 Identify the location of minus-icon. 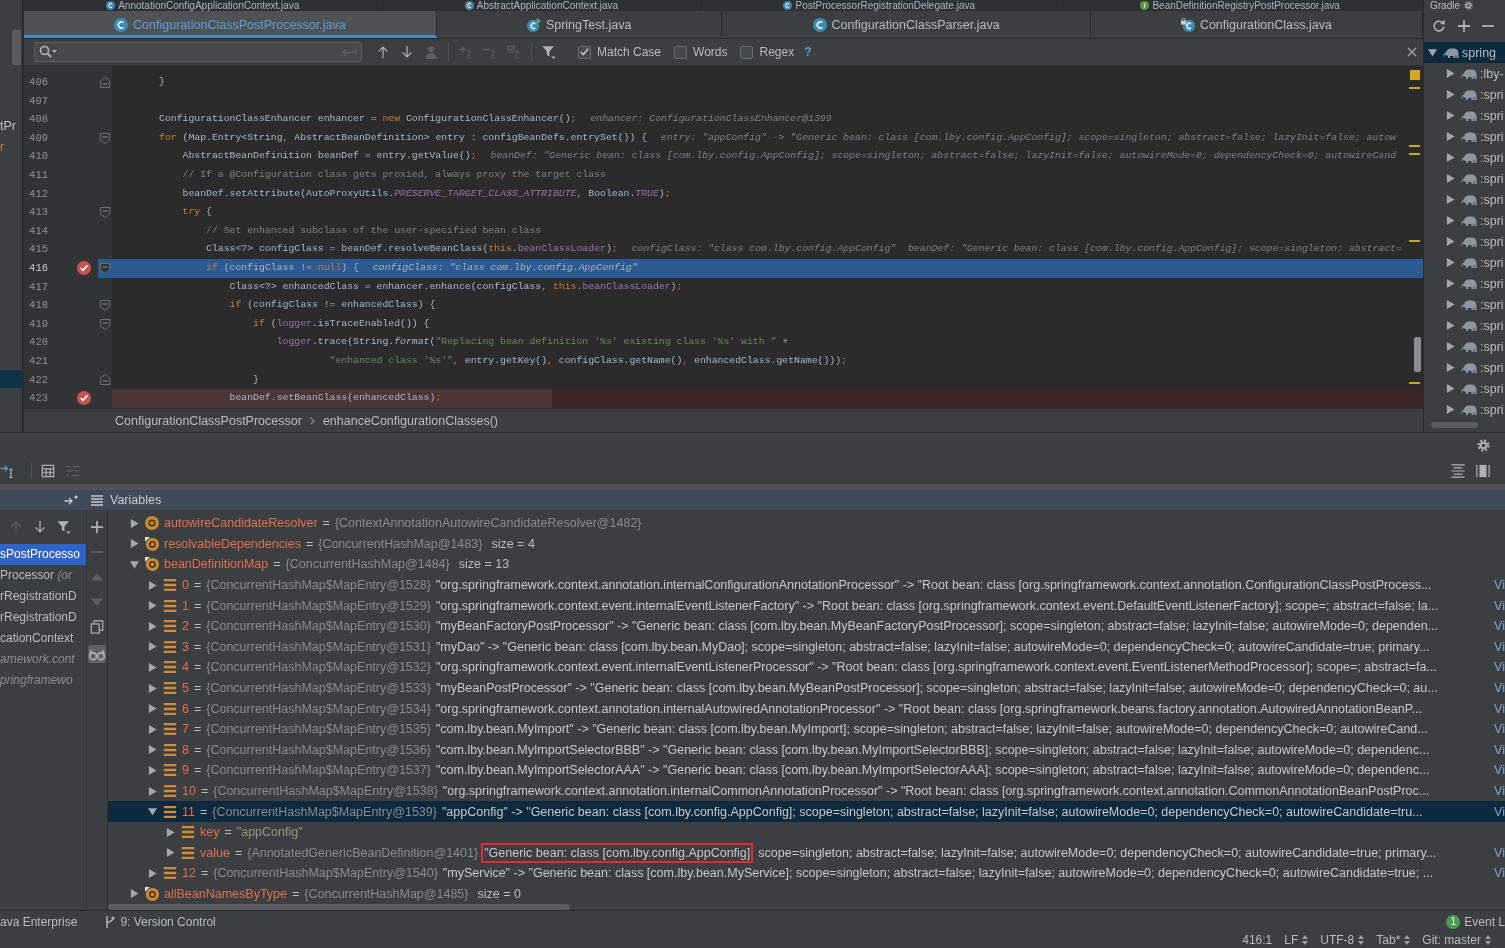
(1488, 25).